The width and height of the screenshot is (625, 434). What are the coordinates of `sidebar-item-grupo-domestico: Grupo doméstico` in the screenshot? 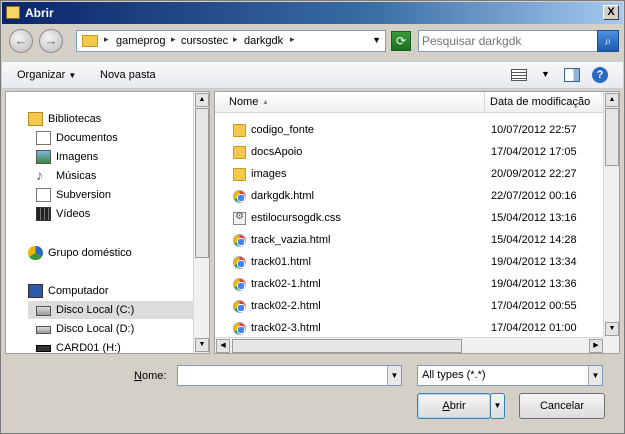 It's located at (103, 253).